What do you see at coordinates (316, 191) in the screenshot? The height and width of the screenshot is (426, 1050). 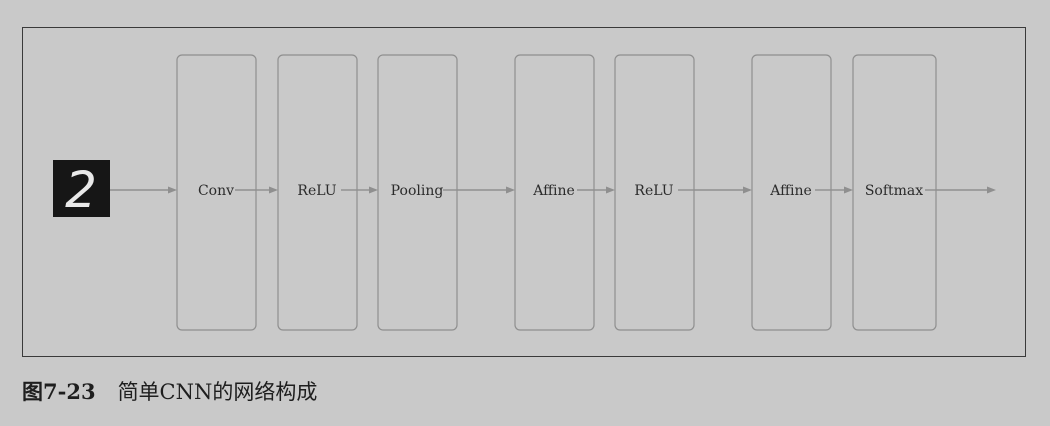 I see `layer-label-relu-1: ReLU` at bounding box center [316, 191].